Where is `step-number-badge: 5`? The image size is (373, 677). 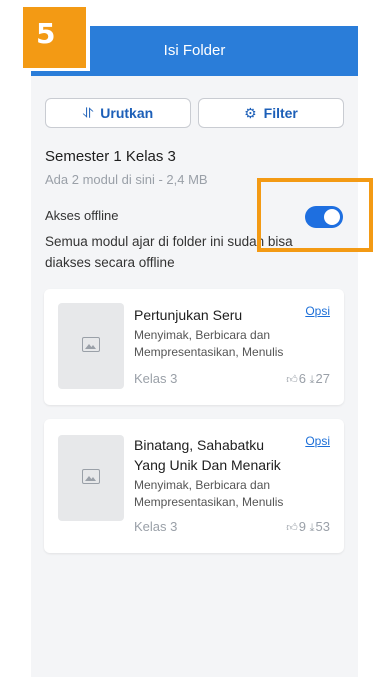
step-number-badge: 5 is located at coordinates (55, 37).